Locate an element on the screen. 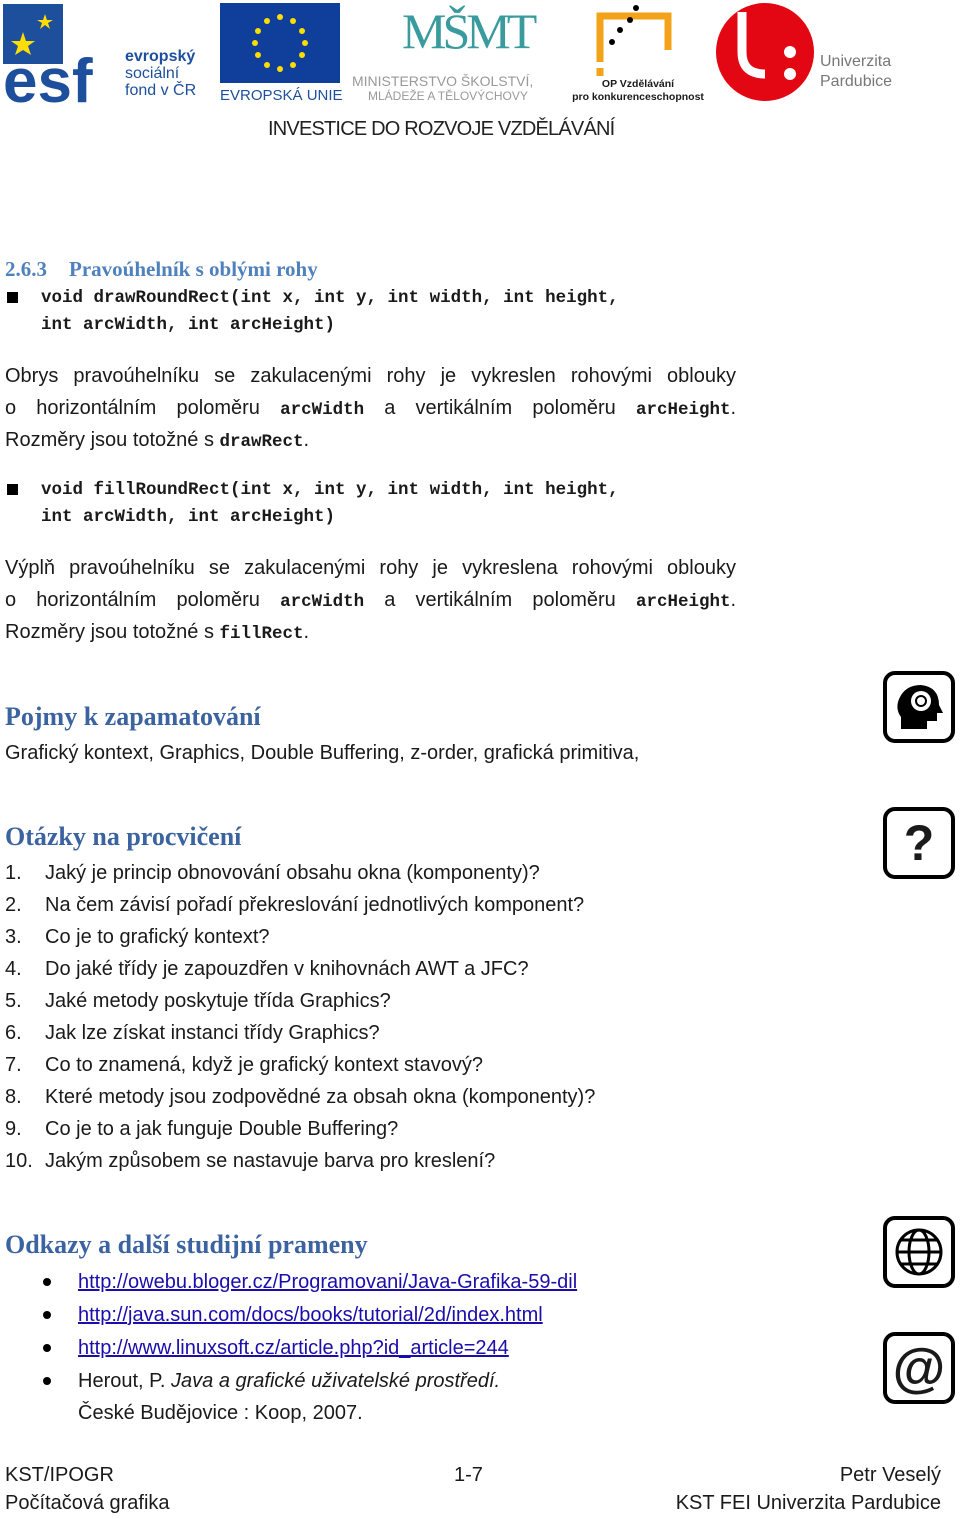 This screenshot has width=960, height=1519. question-number: 1. is located at coordinates (13, 873).